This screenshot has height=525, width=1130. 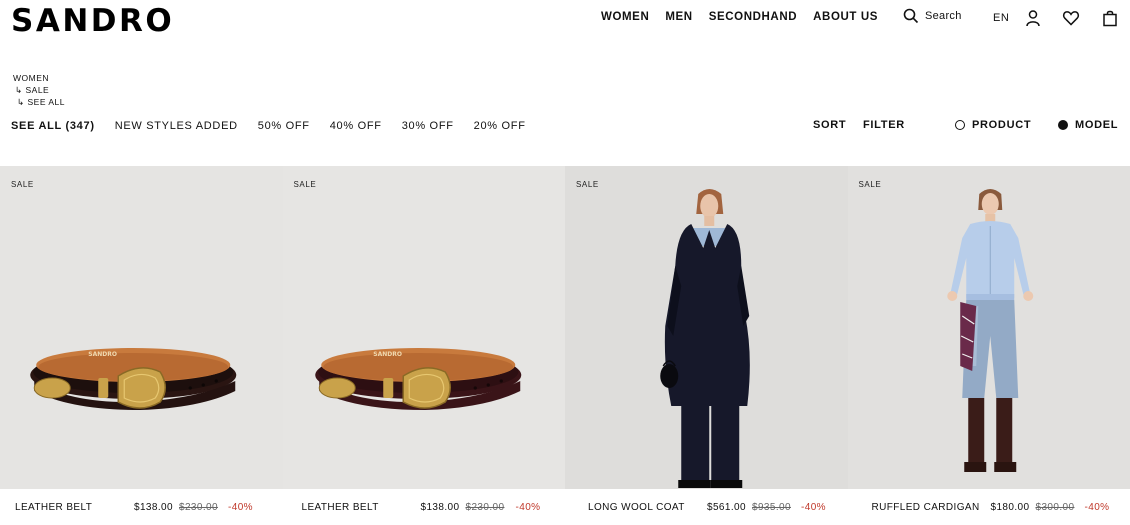 What do you see at coordinates (1055, 507) in the screenshot?
I see `product-original-price: $300.00` at bounding box center [1055, 507].